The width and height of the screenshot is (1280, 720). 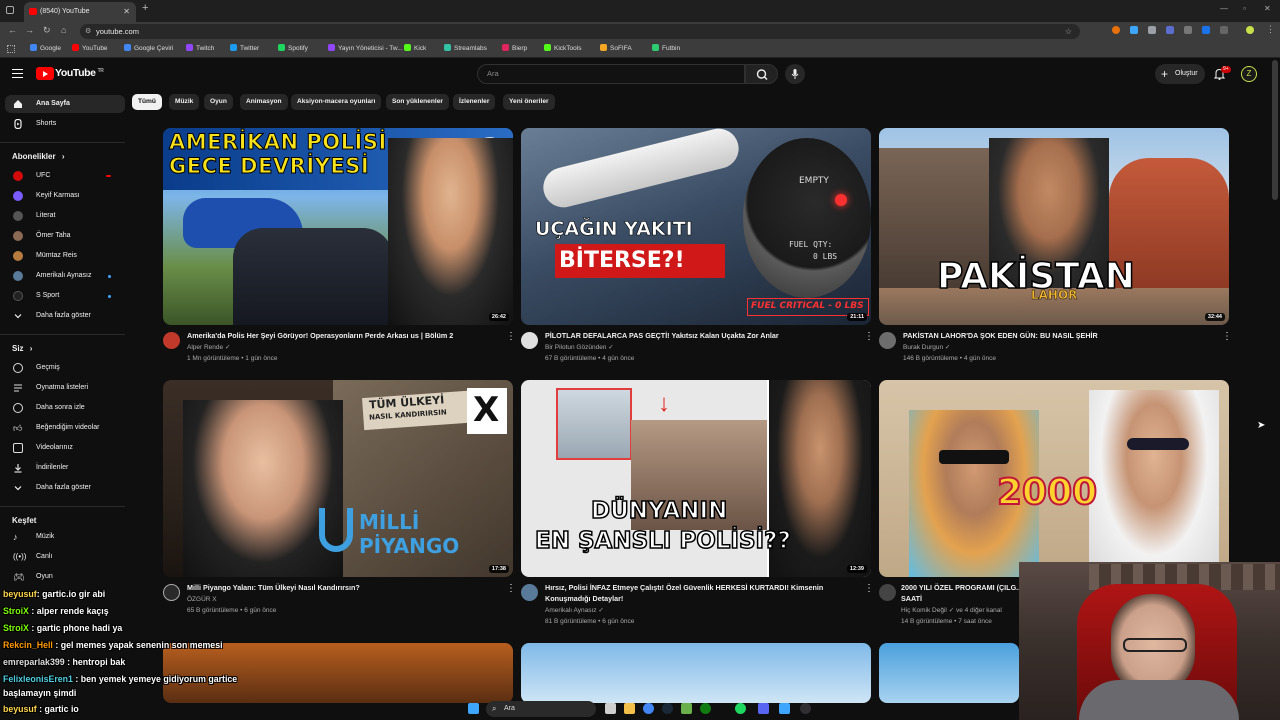 What do you see at coordinates (12, 30) in the screenshot?
I see `back-icon: ←` at bounding box center [12, 30].